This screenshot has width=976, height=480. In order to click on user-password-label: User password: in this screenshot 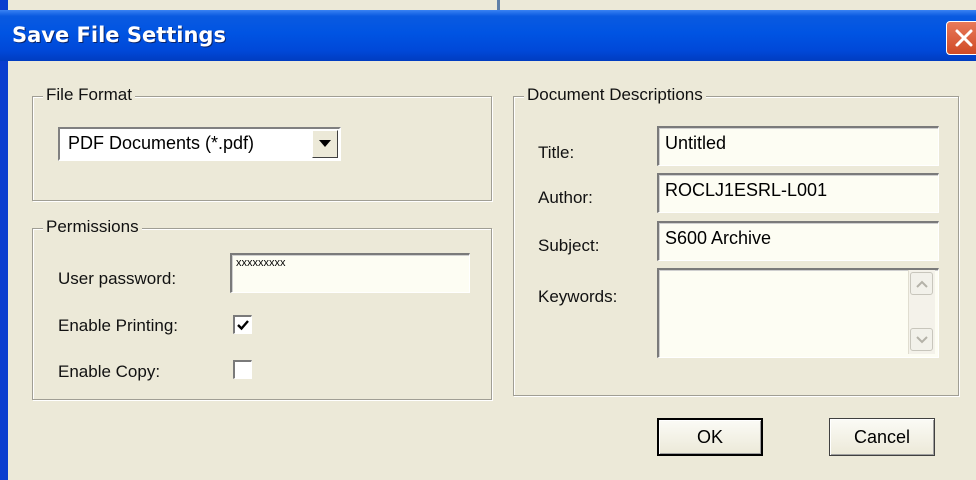, I will do `click(117, 278)`.